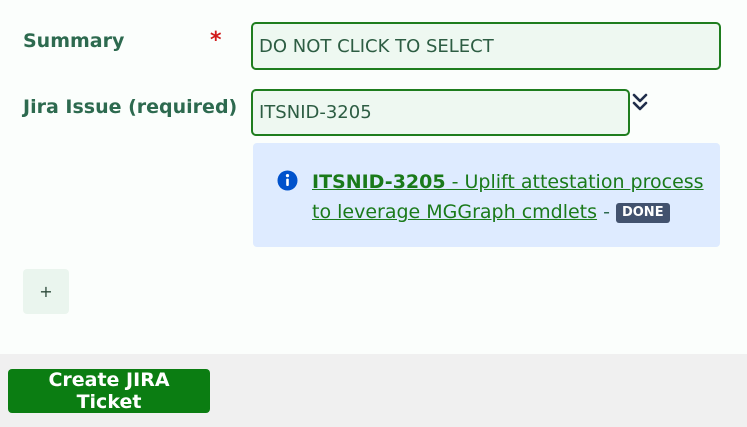 The height and width of the screenshot is (427, 747). Describe the element at coordinates (109, 391) in the screenshot. I see `create-jira-ticket-button: Create JIRA Ticket` at that location.